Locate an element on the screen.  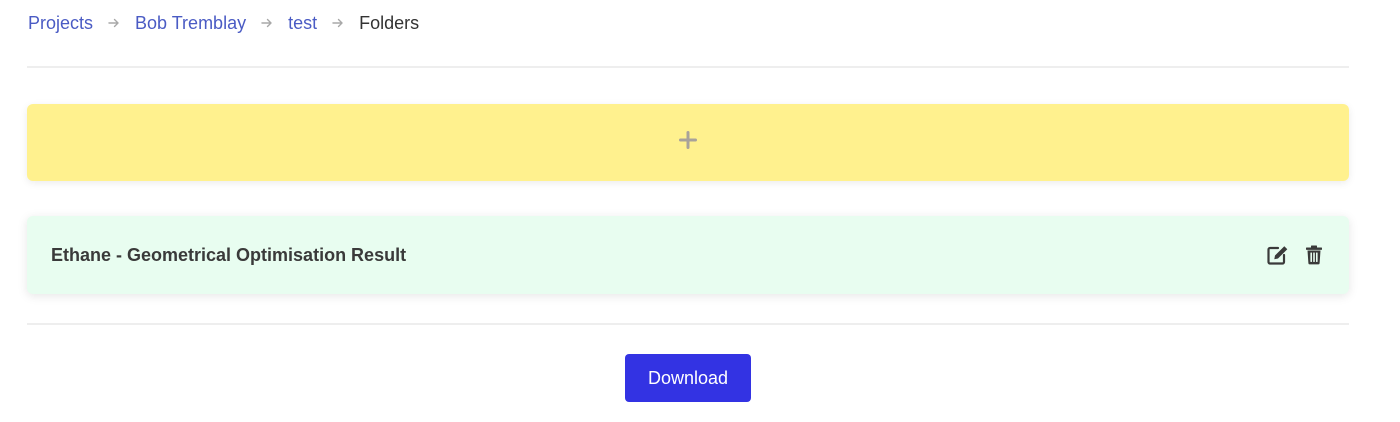
breadcrumb-item-current: Folders is located at coordinates (389, 22).